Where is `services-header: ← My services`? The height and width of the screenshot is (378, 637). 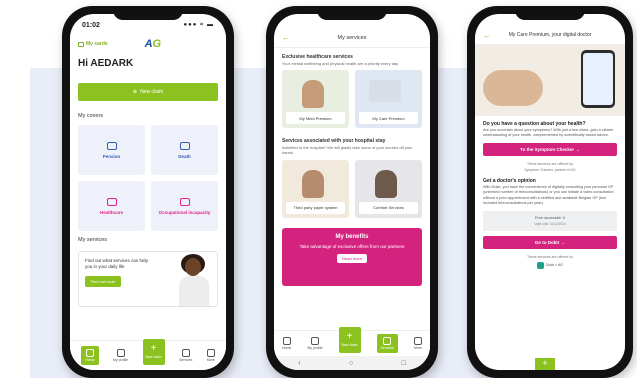 services-header: ← My services is located at coordinates (352, 38).